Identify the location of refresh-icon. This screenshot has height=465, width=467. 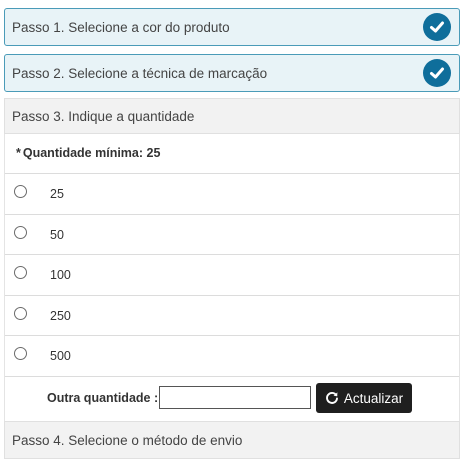
(331, 398).